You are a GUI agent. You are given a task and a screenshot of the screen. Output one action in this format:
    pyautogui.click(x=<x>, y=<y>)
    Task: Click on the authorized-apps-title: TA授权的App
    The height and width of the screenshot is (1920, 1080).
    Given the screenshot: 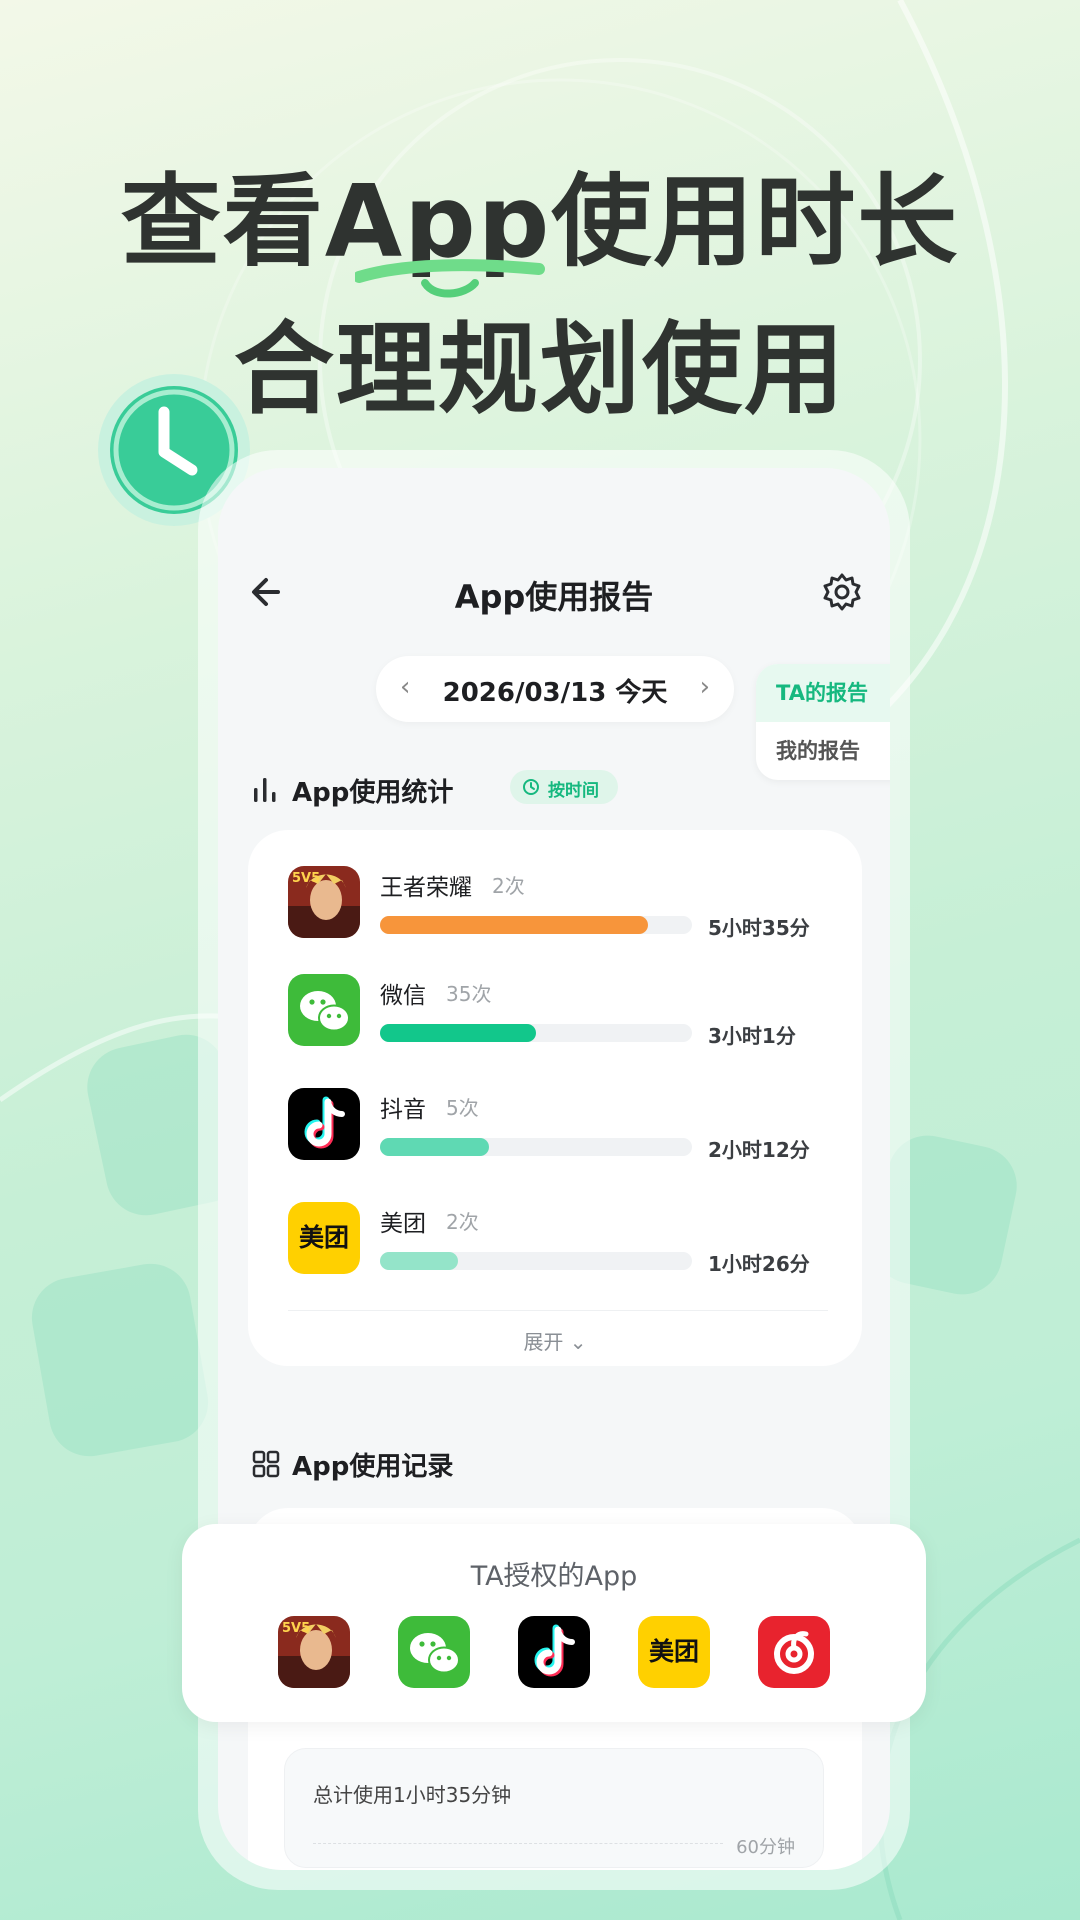 What is the action you would take?
    pyautogui.click(x=554, y=1576)
    